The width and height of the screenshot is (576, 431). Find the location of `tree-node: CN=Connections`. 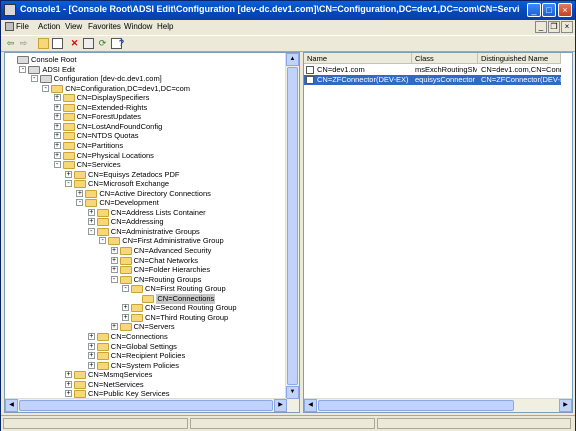

tree-node: CN=Connections is located at coordinates (209, 298).